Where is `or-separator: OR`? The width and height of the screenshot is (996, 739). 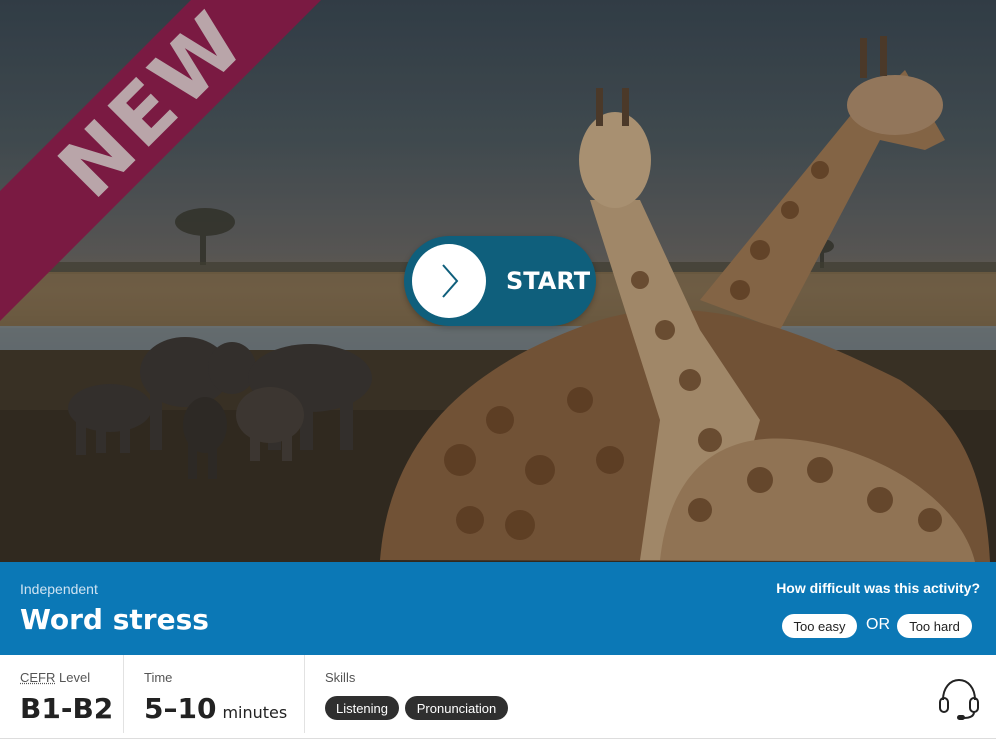 or-separator: OR is located at coordinates (878, 624).